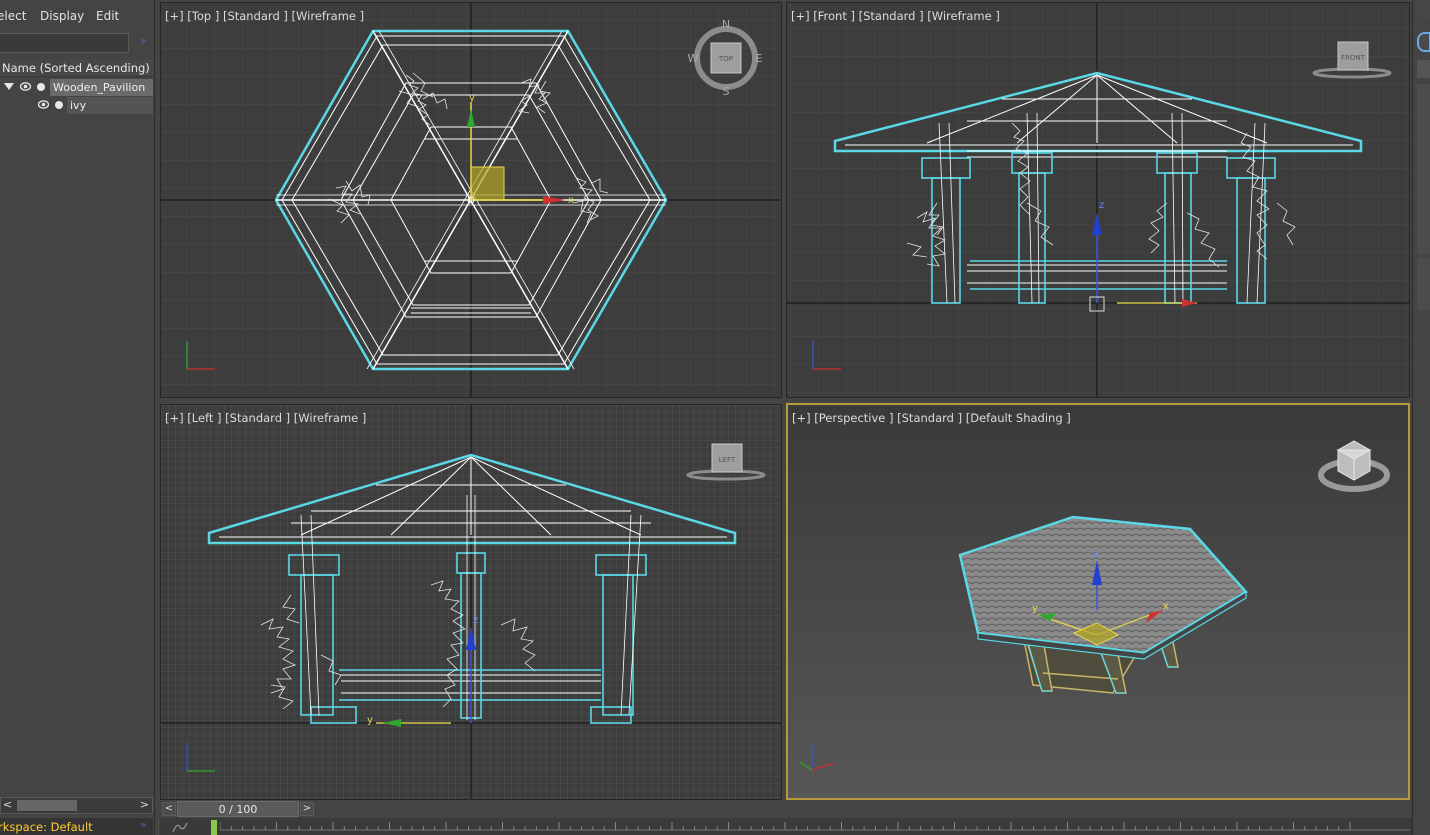 This screenshot has width=1430, height=835. I want to click on menu-select: elect, so click(13, 16).